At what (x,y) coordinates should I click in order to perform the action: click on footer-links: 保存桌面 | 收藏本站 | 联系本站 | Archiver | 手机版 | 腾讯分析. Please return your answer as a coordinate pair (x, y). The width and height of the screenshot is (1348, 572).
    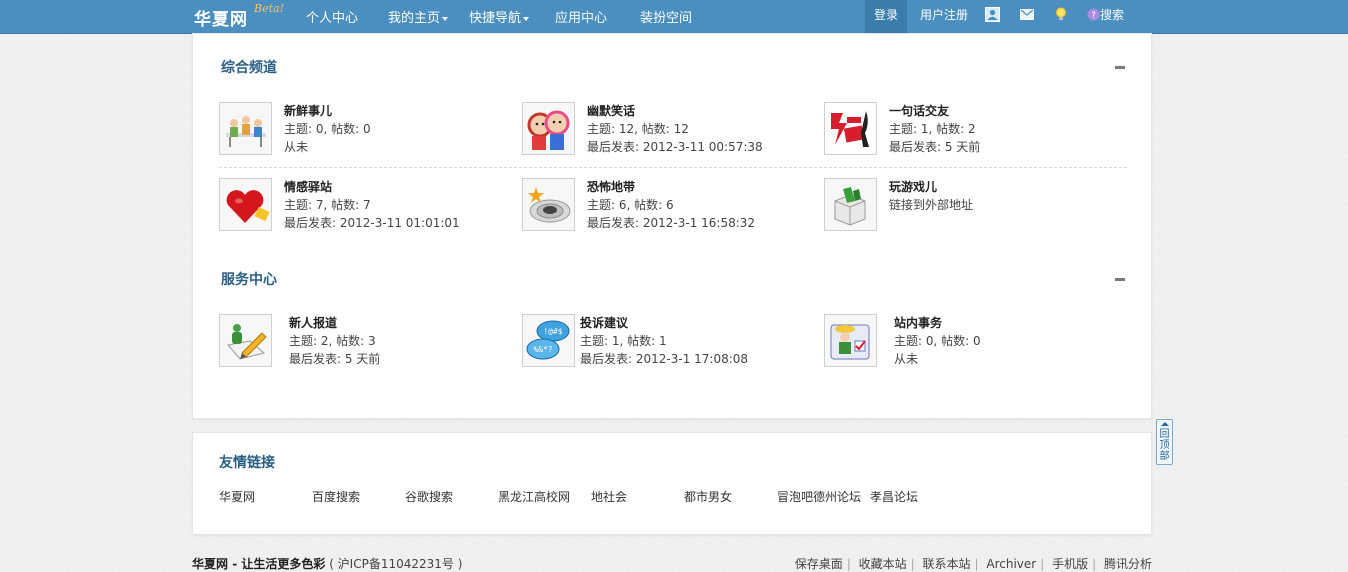
    Looking at the image, I should click on (973, 563).